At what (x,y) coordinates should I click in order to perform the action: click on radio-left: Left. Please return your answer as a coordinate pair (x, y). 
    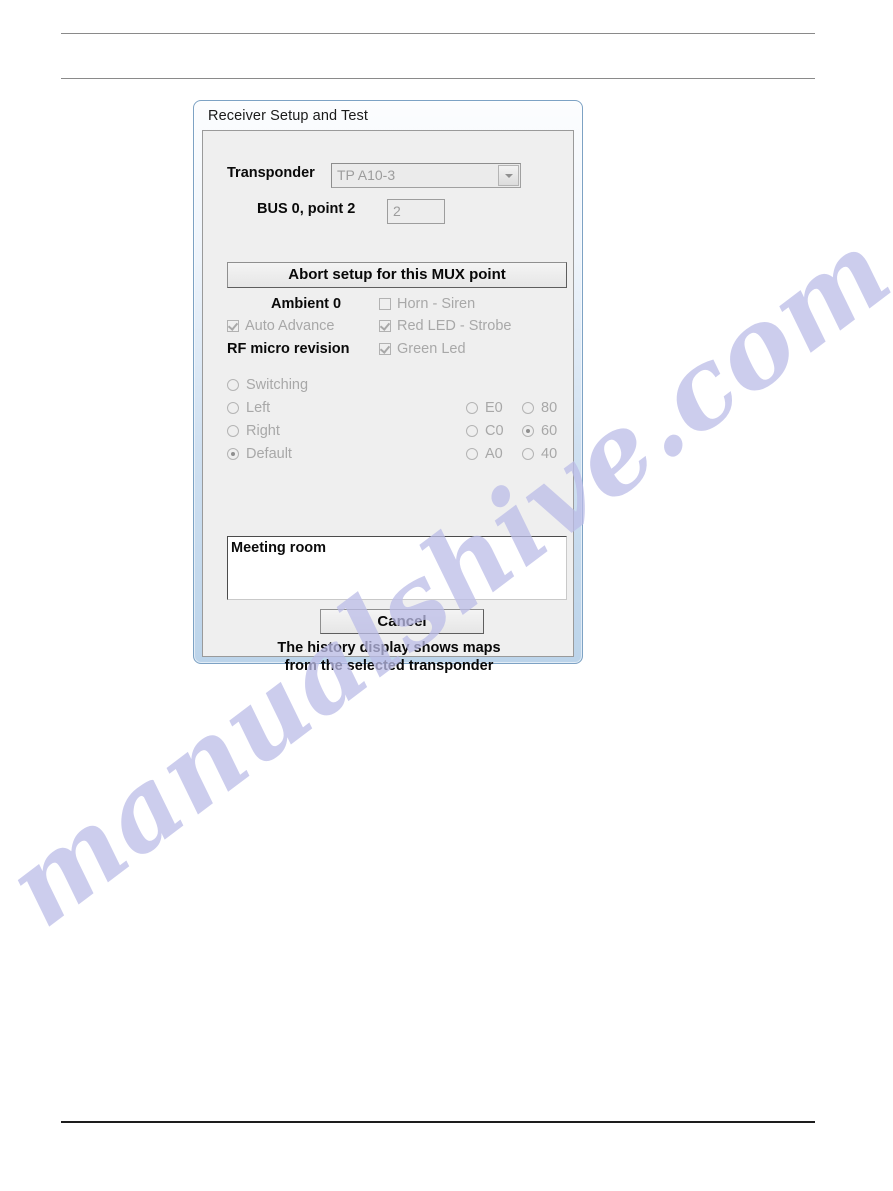
    Looking at the image, I should click on (248, 408).